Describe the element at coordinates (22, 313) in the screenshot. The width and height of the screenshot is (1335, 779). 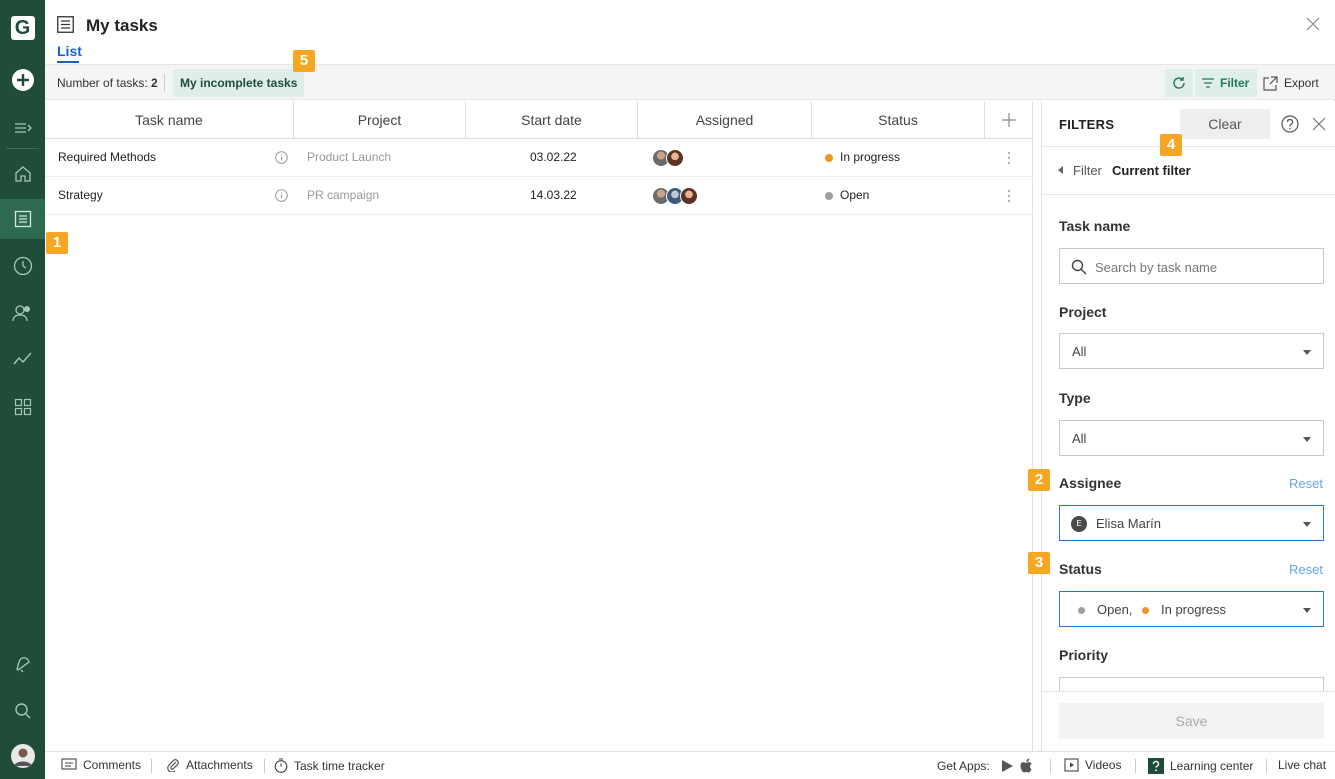
I see `users-icon` at that location.